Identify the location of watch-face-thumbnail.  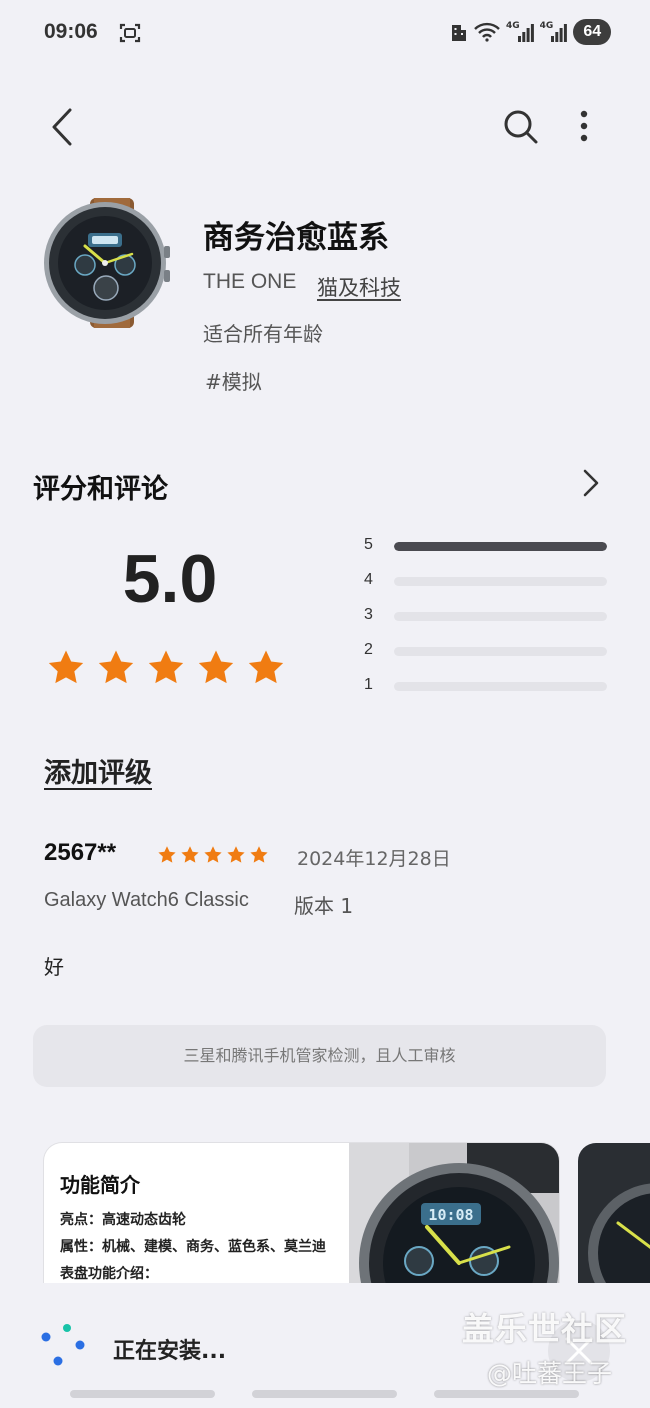
(107, 263).